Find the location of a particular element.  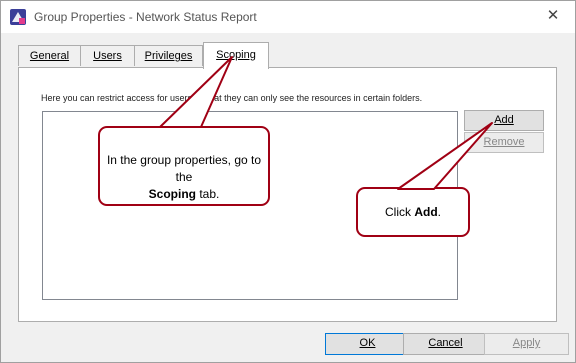

remove-button: Remove is located at coordinates (504, 142).